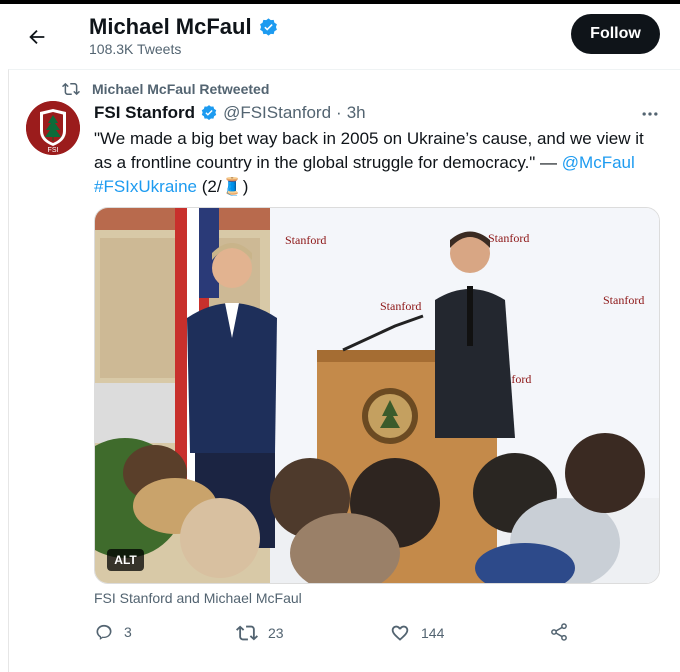  Describe the element at coordinates (305, 240) in the screenshot. I see `backdrop-stanford-text-1: Stanford` at that location.